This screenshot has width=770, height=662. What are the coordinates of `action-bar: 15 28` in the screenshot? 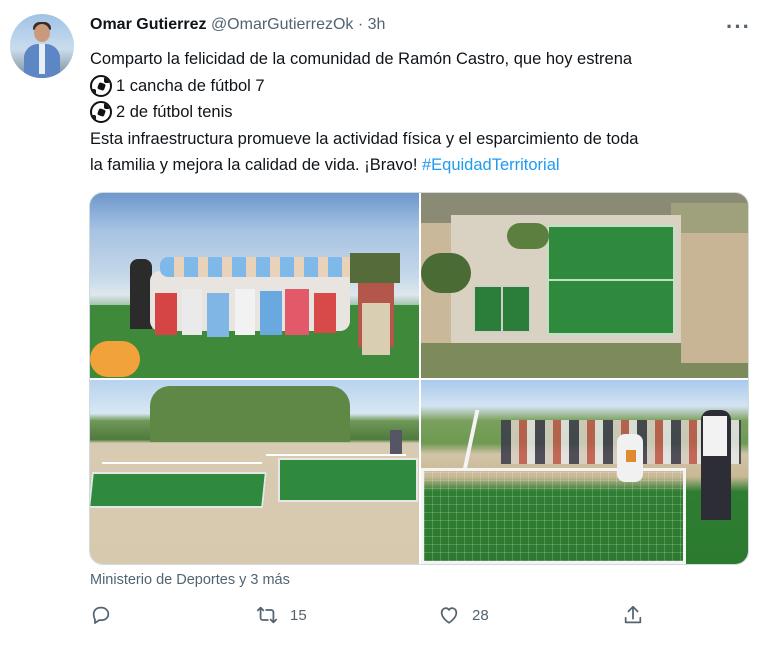 It's located at (385, 619).